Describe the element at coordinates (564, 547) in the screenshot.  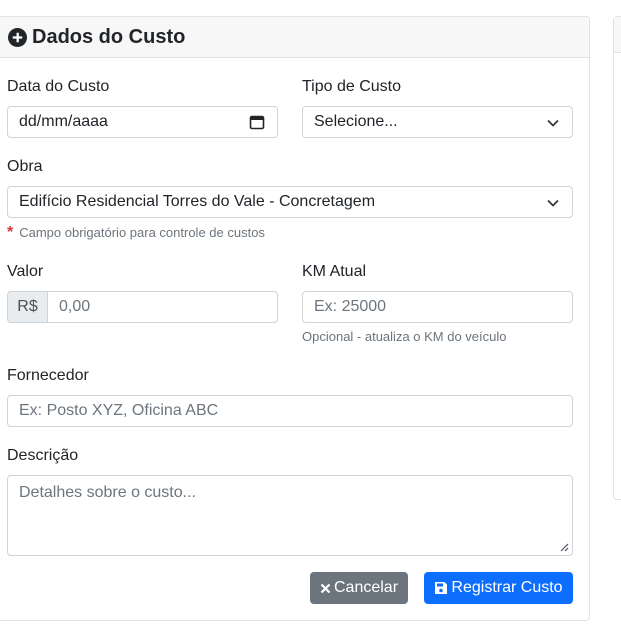
I see `resize-grip-icon` at that location.